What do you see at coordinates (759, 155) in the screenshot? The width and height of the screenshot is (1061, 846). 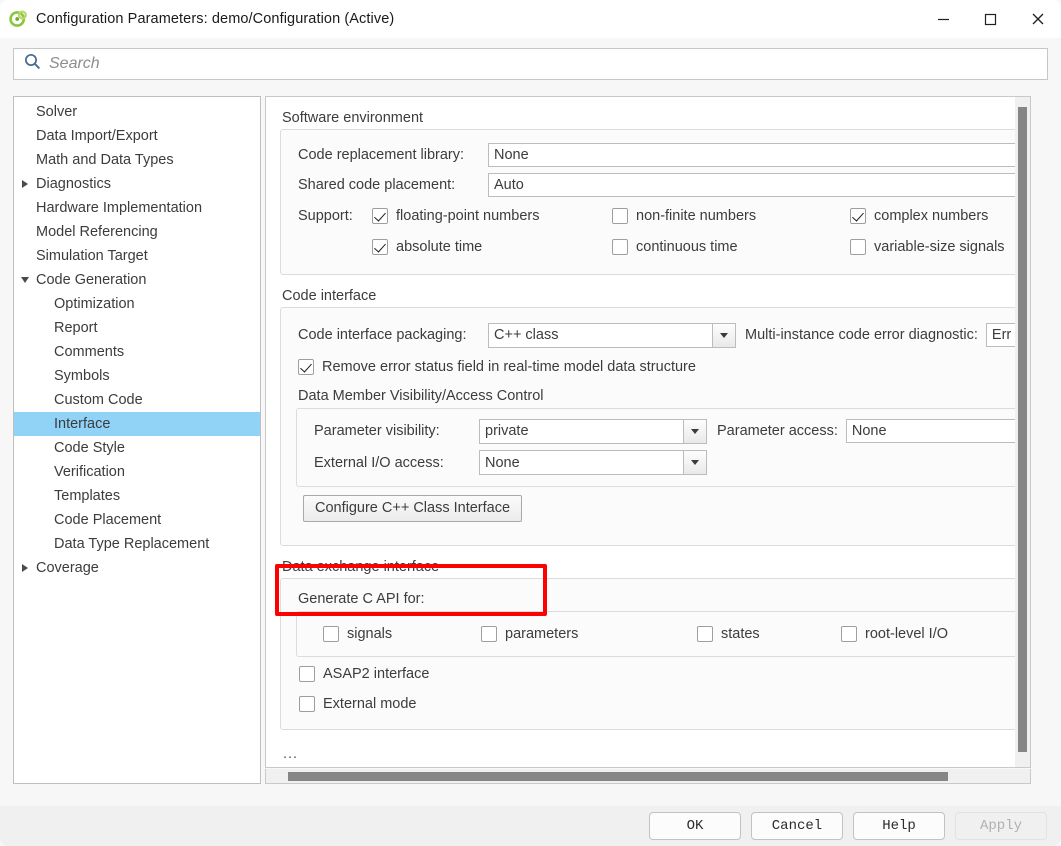 I see `code-replacement-library-field: None` at bounding box center [759, 155].